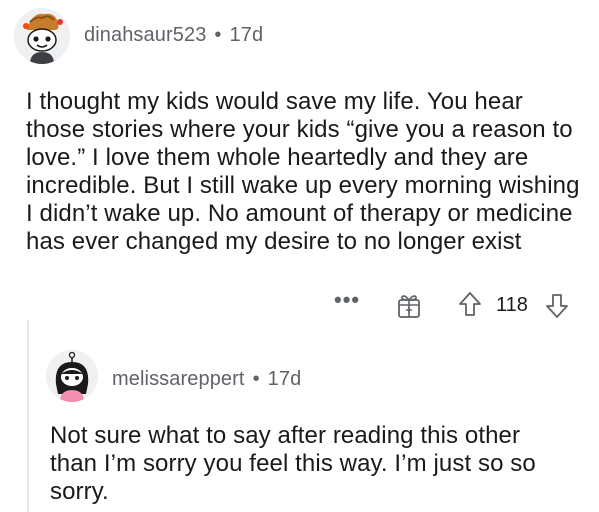 The image size is (599, 512). I want to click on upvote-arrow-icon, so click(470, 306).